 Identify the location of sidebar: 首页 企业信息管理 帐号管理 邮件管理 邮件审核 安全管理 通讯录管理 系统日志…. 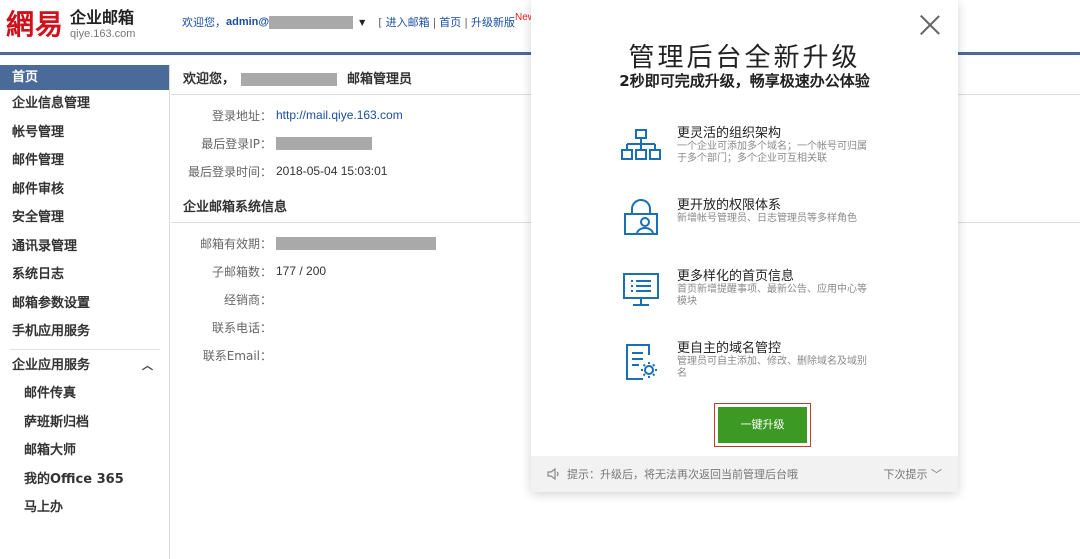
(85, 312).